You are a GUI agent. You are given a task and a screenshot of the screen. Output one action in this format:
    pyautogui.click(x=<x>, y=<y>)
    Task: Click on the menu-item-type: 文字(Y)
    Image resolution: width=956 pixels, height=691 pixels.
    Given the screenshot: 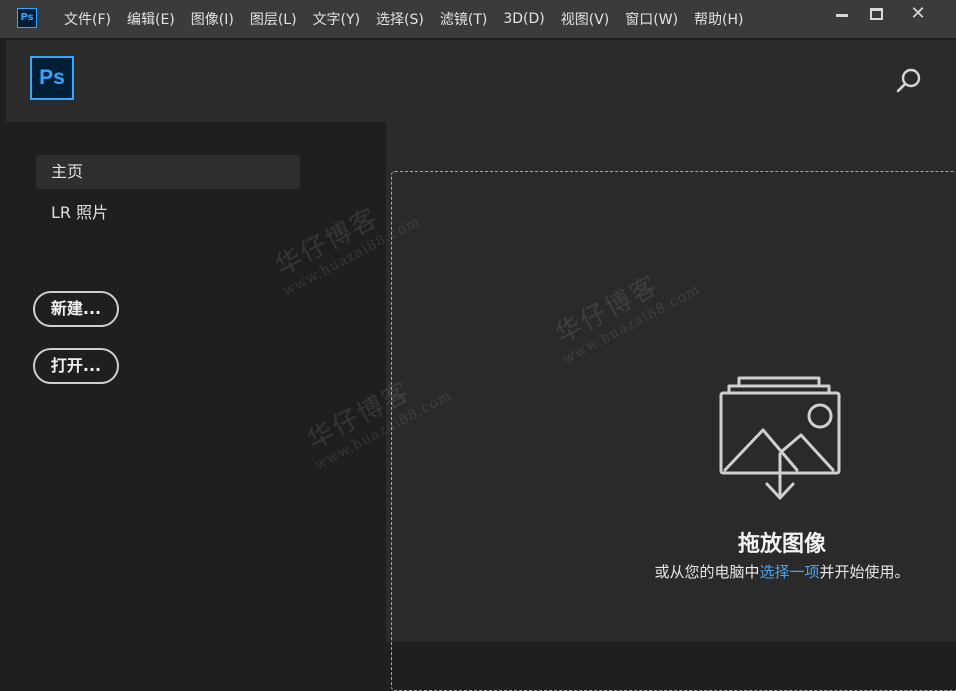 What is the action you would take?
    pyautogui.click(x=336, y=19)
    